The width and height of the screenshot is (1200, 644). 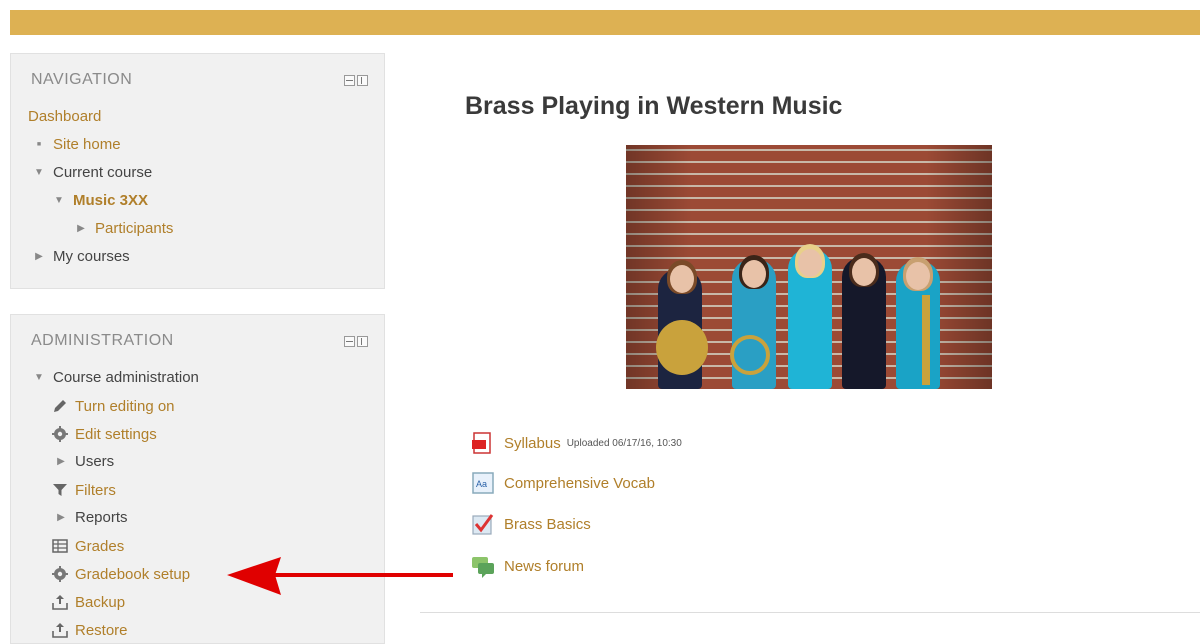 I want to click on admin-item-restore: Restore, so click(x=89, y=630).